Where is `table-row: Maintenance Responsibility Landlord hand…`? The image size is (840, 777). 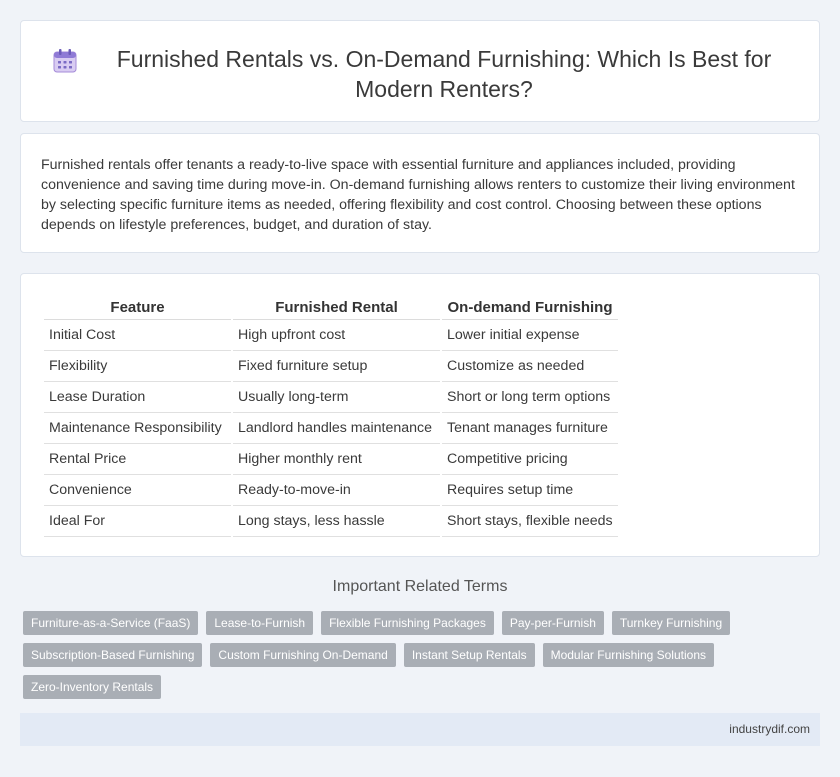 table-row: Maintenance Responsibility Landlord hand… is located at coordinates (331, 428).